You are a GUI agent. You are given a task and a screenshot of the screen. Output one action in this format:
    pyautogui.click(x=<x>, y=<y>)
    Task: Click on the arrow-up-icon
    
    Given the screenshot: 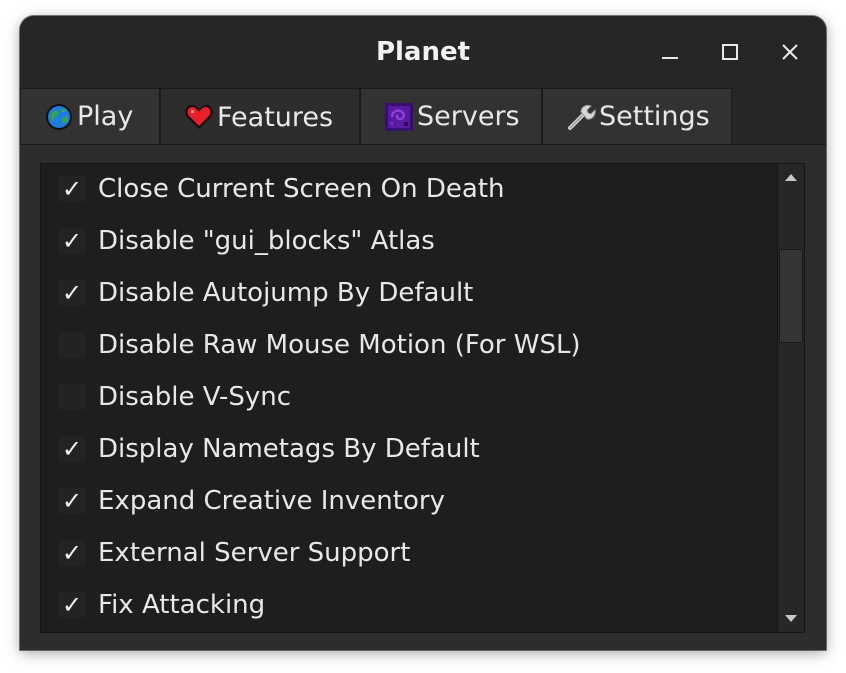 What is the action you would take?
    pyautogui.click(x=791, y=177)
    